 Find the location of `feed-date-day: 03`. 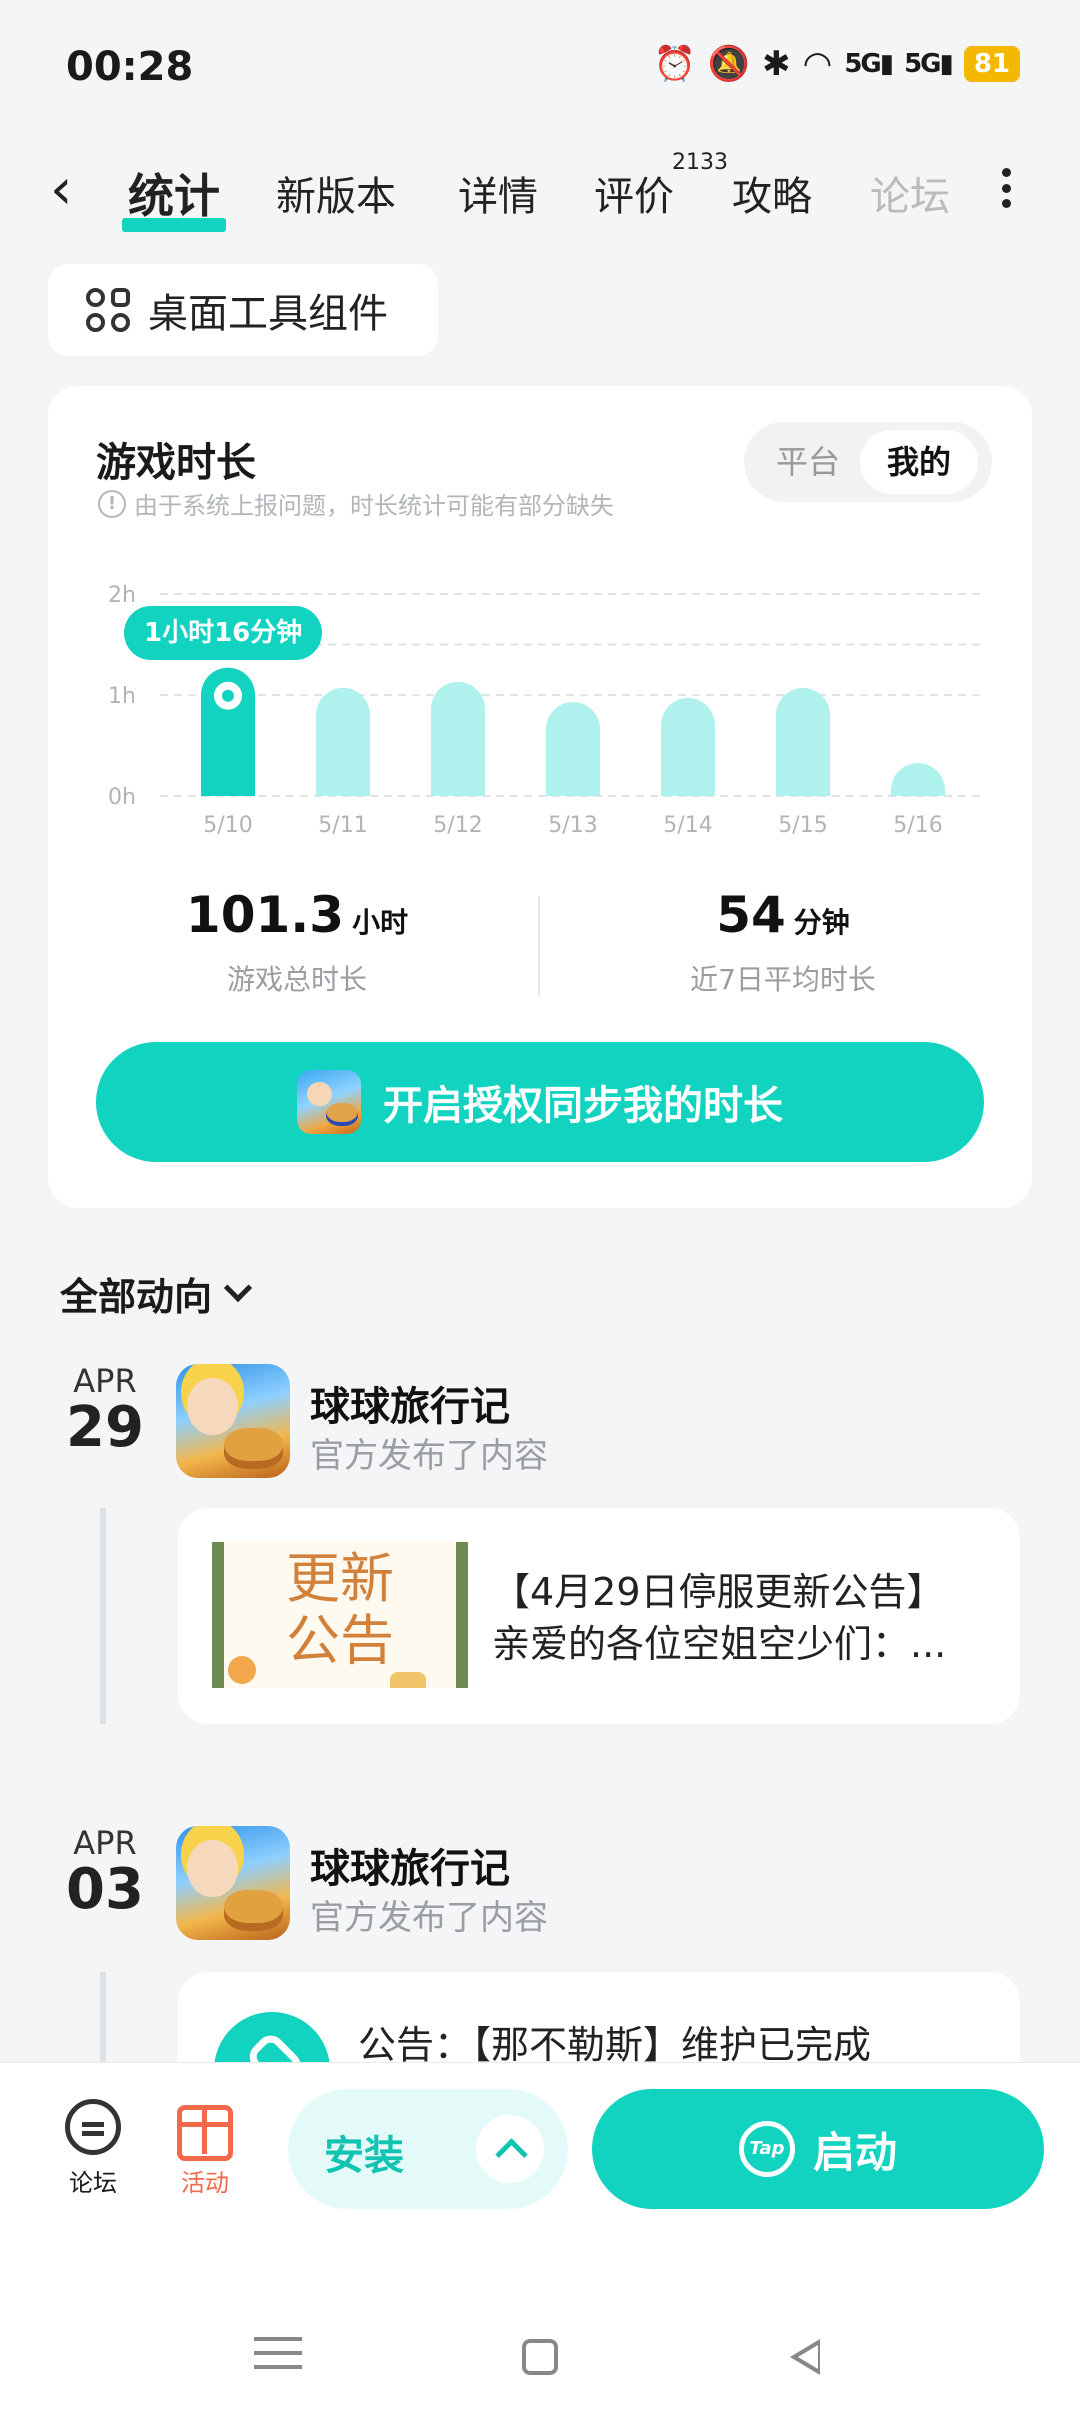

feed-date-day: 03 is located at coordinates (105, 1889).